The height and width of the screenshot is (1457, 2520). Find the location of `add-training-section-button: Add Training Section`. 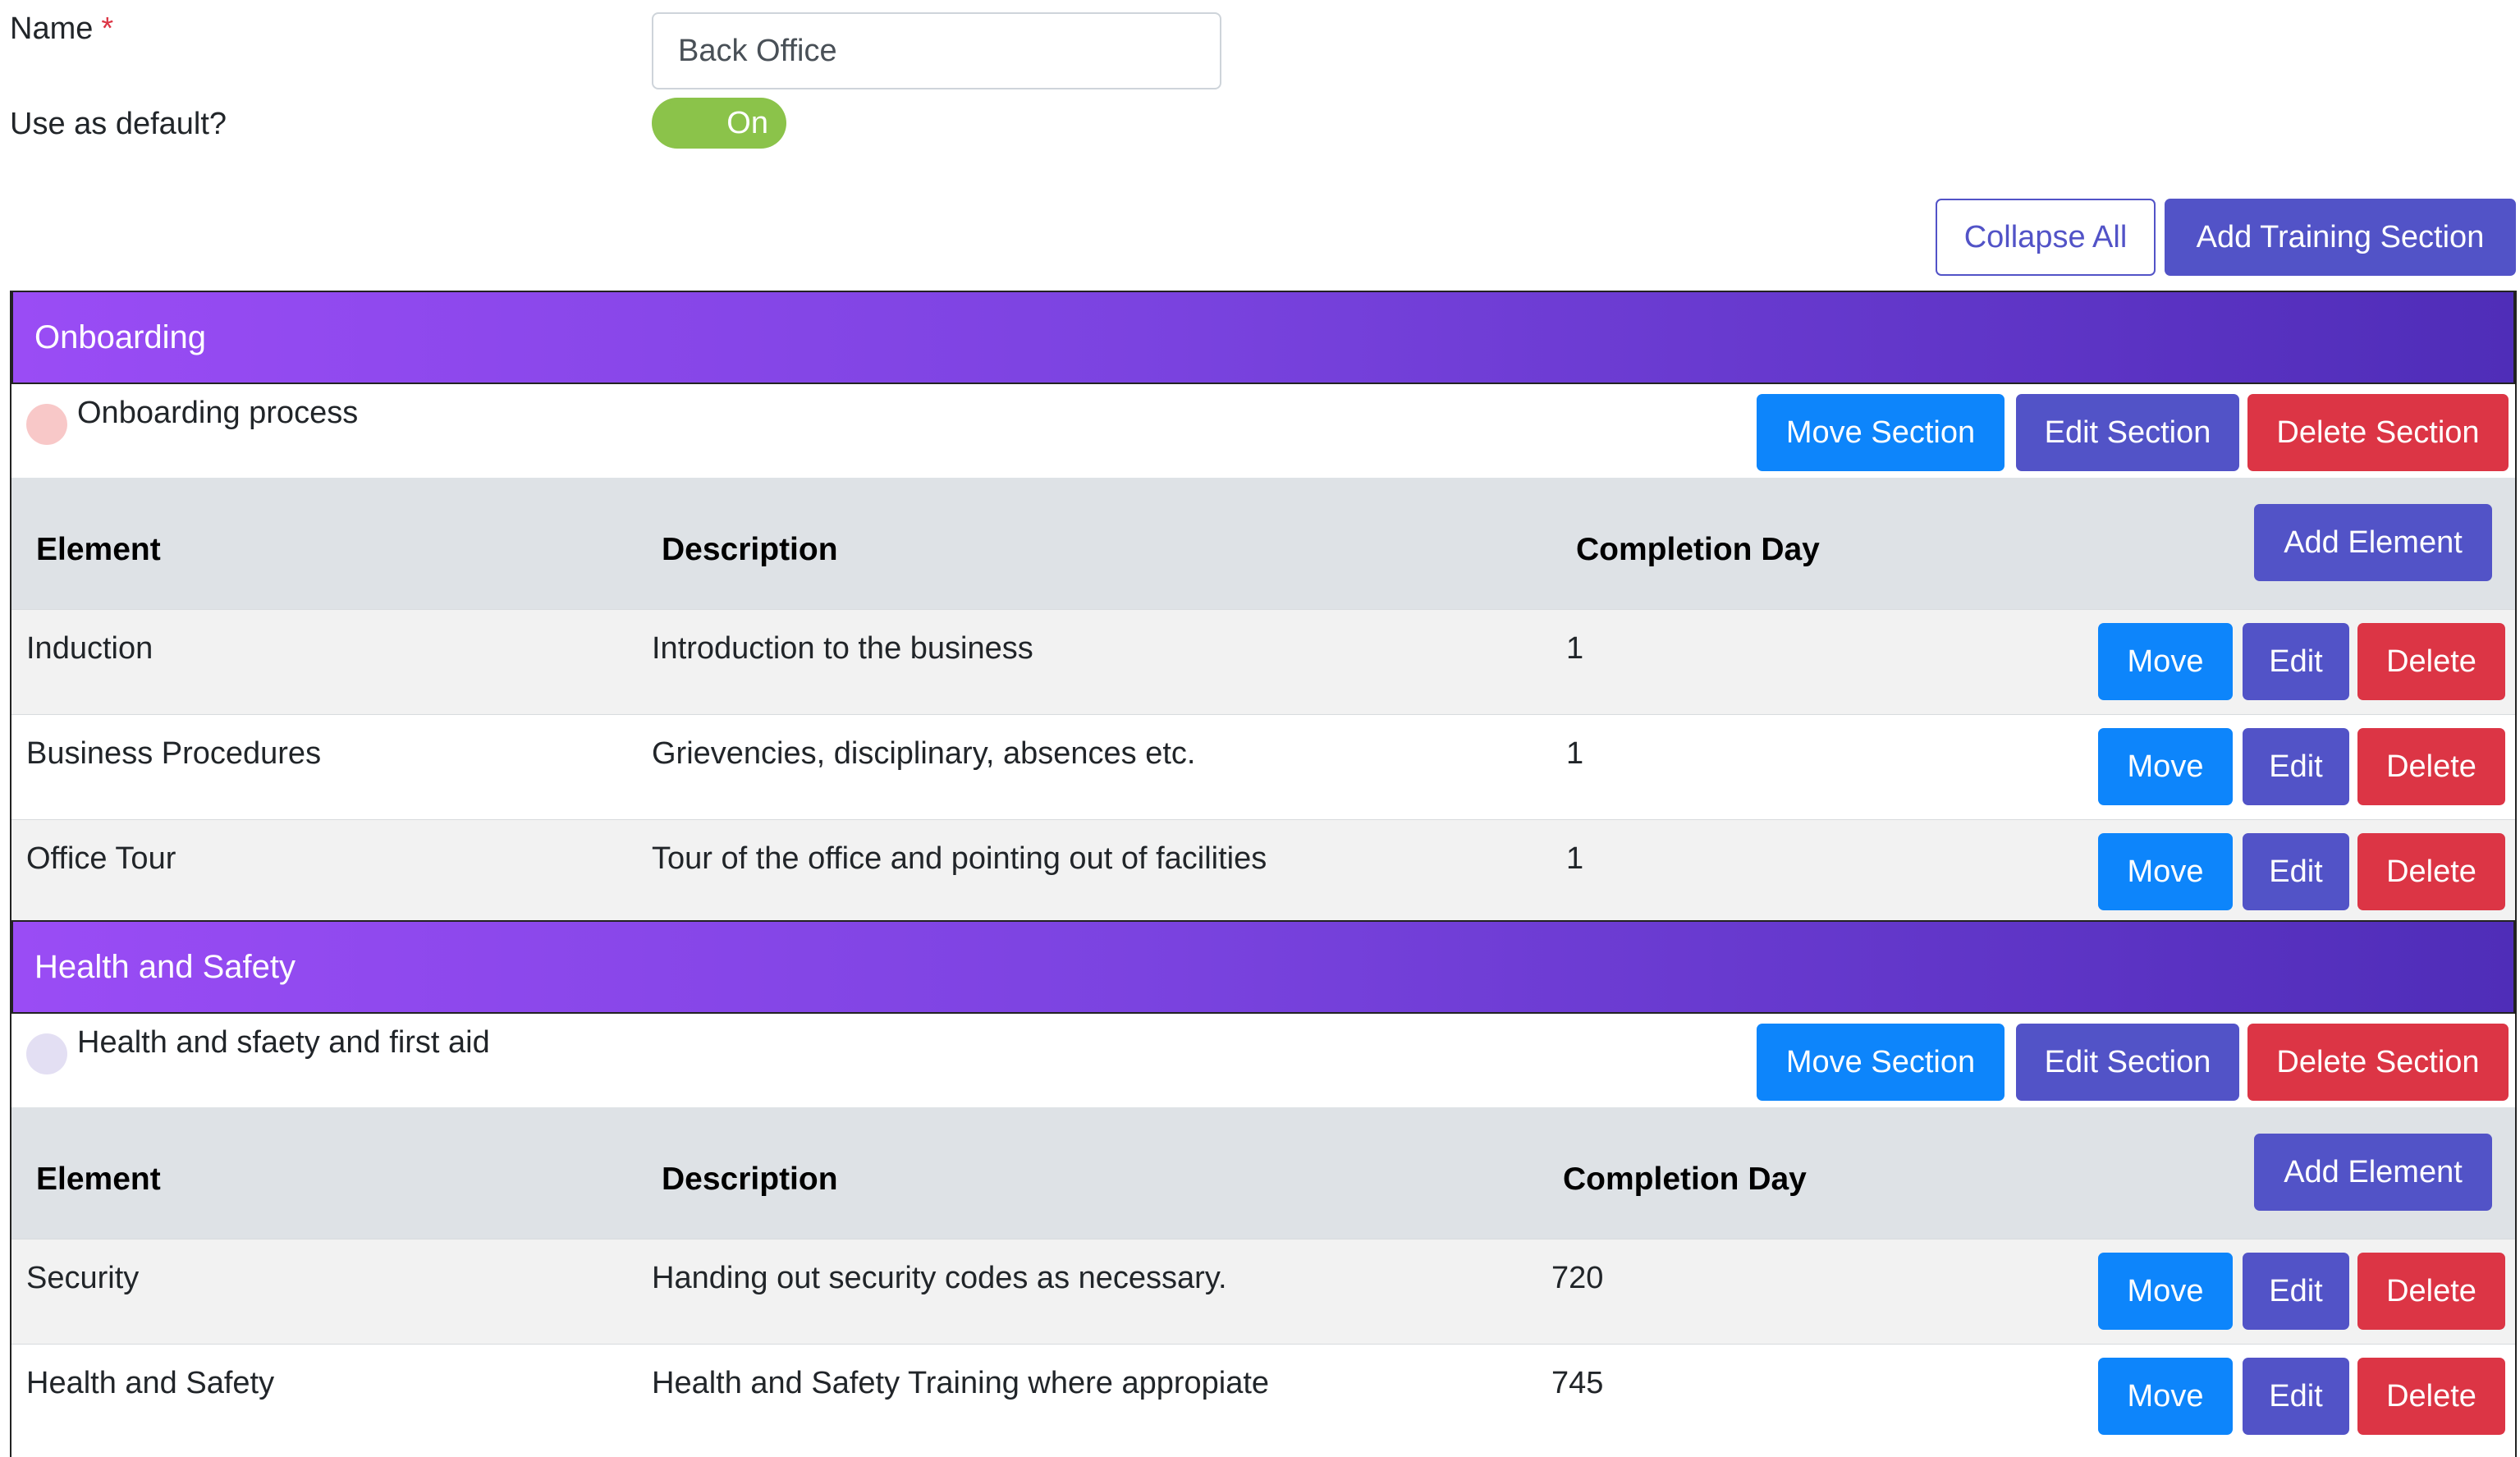

add-training-section-button: Add Training Section is located at coordinates (2340, 237).